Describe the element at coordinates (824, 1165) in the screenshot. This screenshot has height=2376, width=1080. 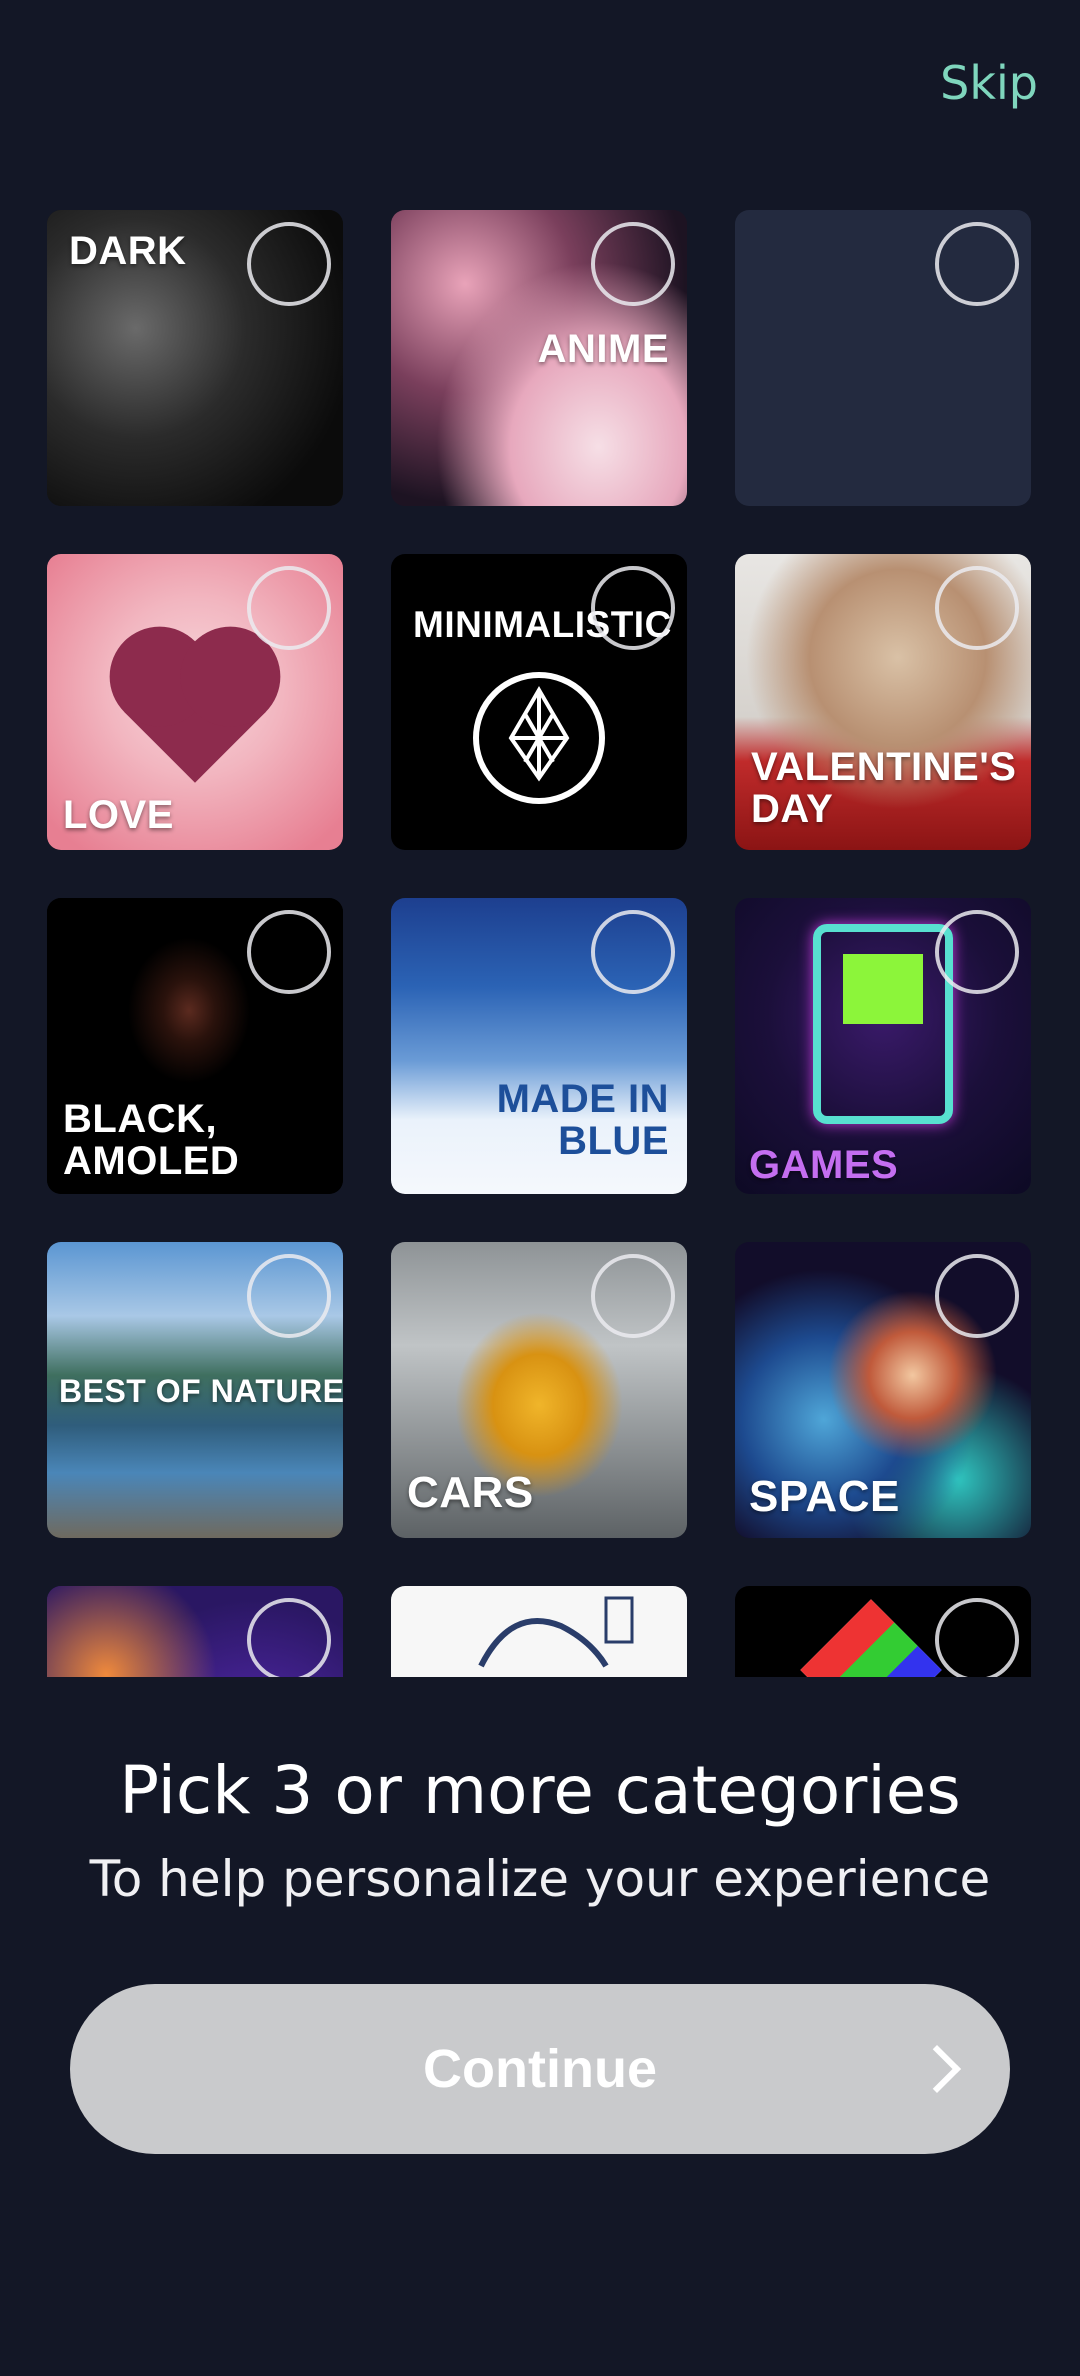
I see `category-label: GAMES` at that location.